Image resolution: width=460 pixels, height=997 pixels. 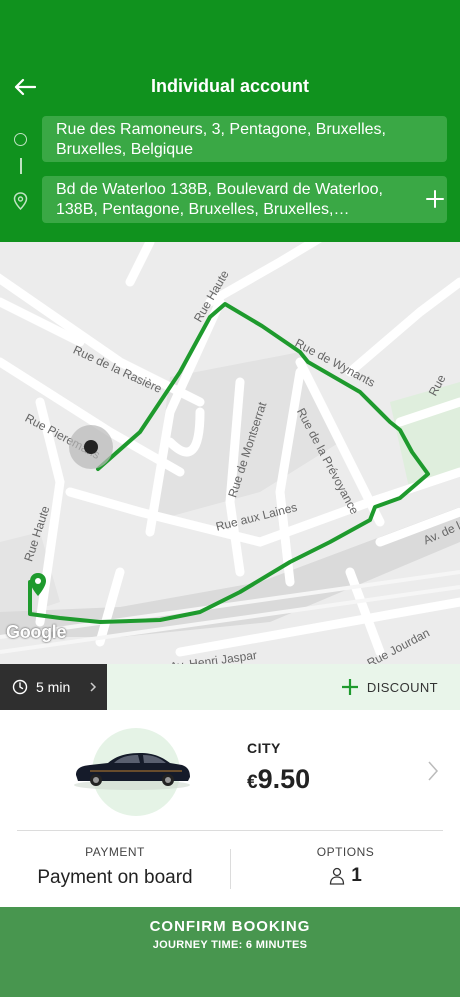 I want to click on options-selector: OPTIONS 1, so click(x=345, y=866).